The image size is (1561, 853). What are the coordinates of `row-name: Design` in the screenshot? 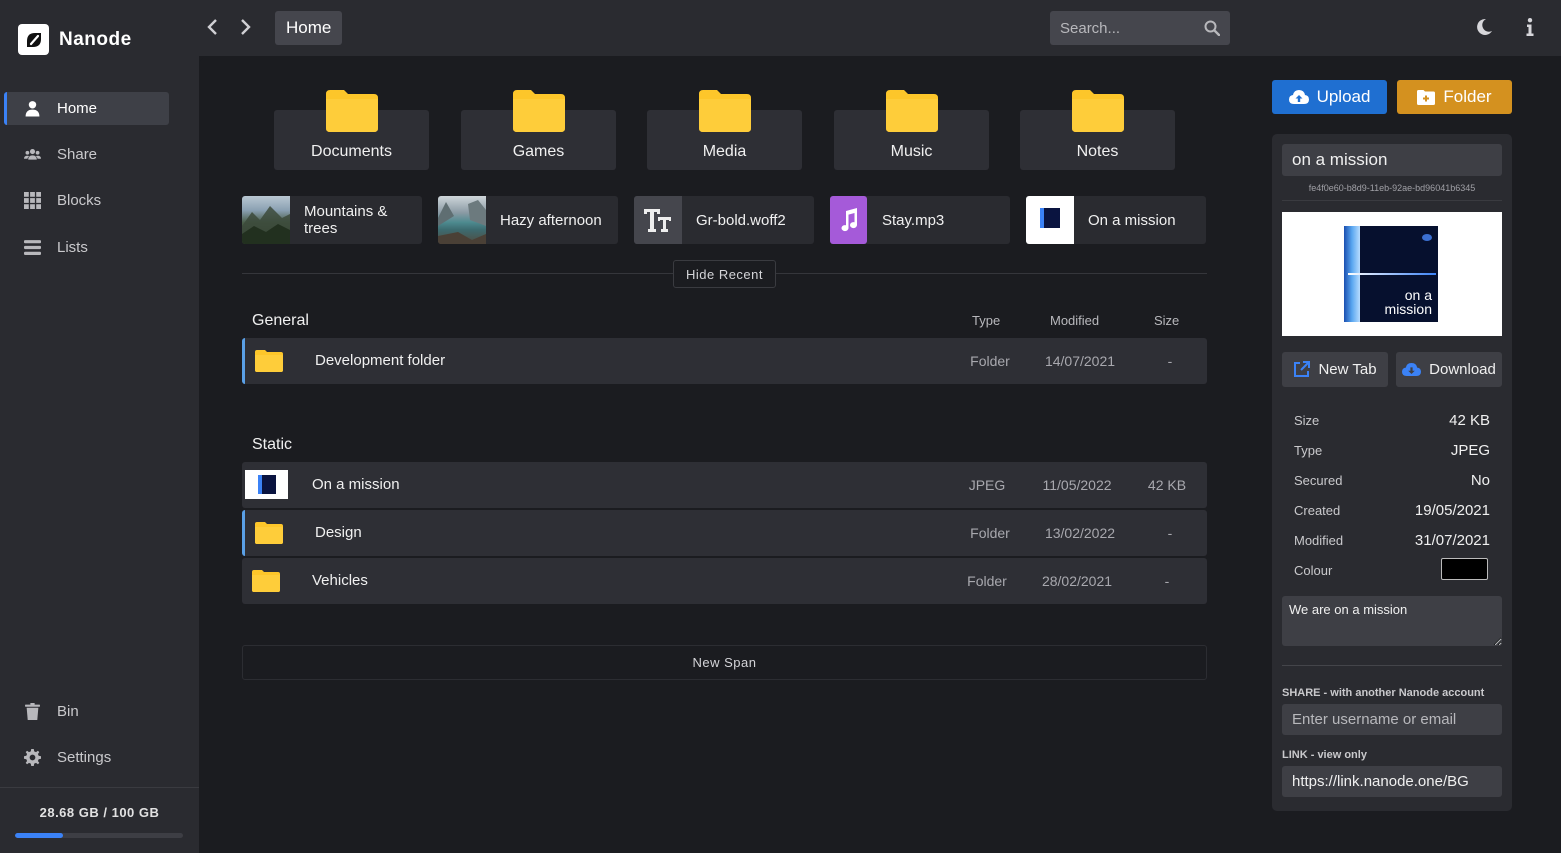 It's located at (338, 532).